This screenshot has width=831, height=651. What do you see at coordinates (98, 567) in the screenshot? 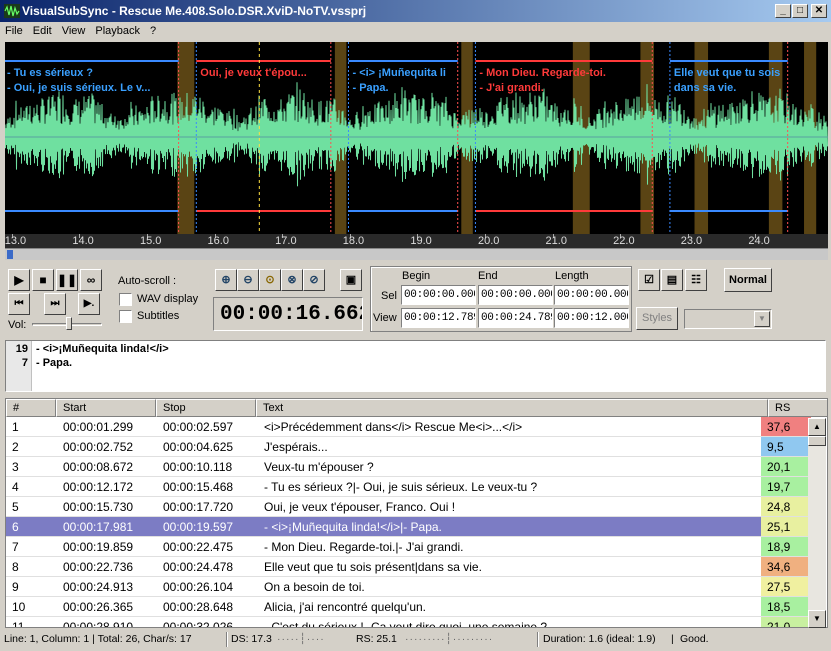
I see `cell-start: 00:00:22.736` at bounding box center [98, 567].